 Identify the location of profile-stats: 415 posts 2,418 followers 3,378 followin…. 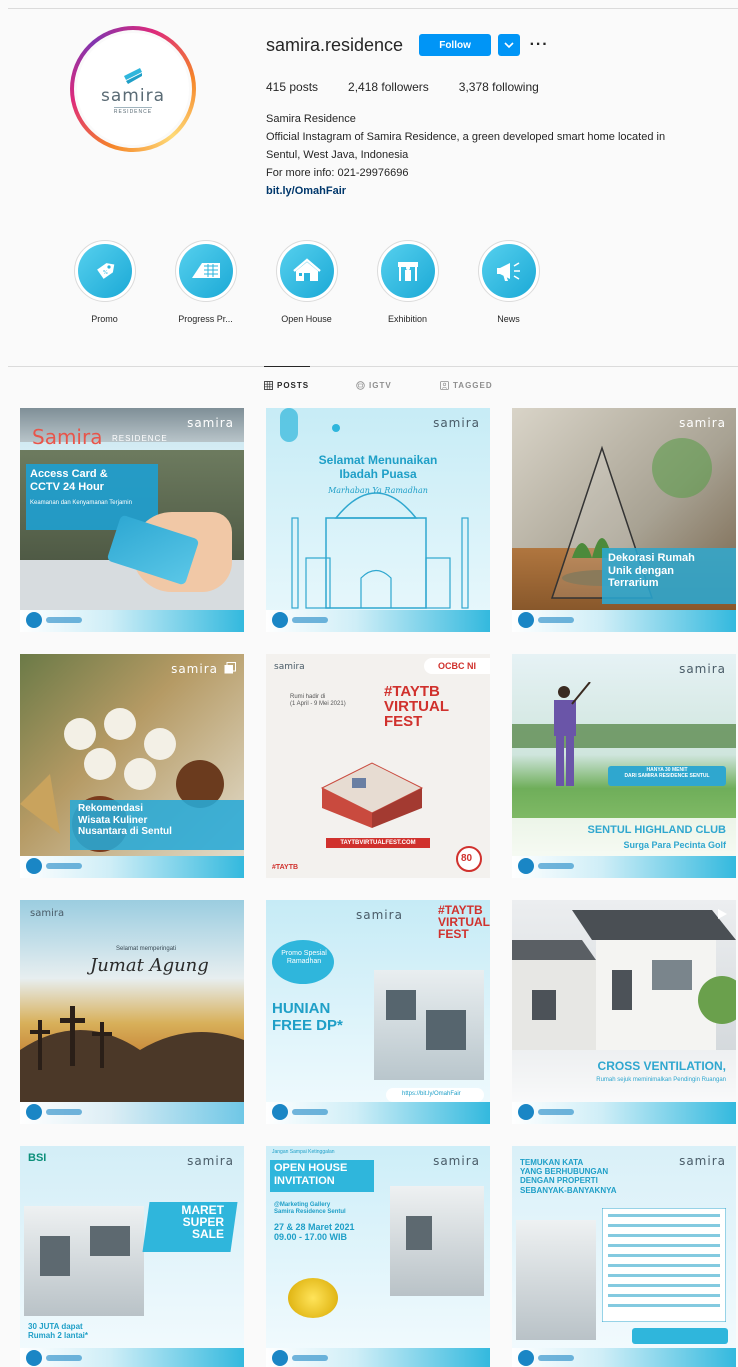
(417, 87).